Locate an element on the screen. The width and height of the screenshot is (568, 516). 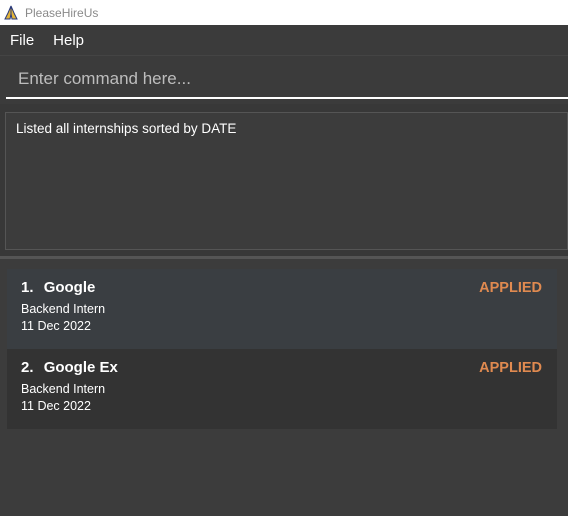
card-index: 2. is located at coordinates (27, 367).